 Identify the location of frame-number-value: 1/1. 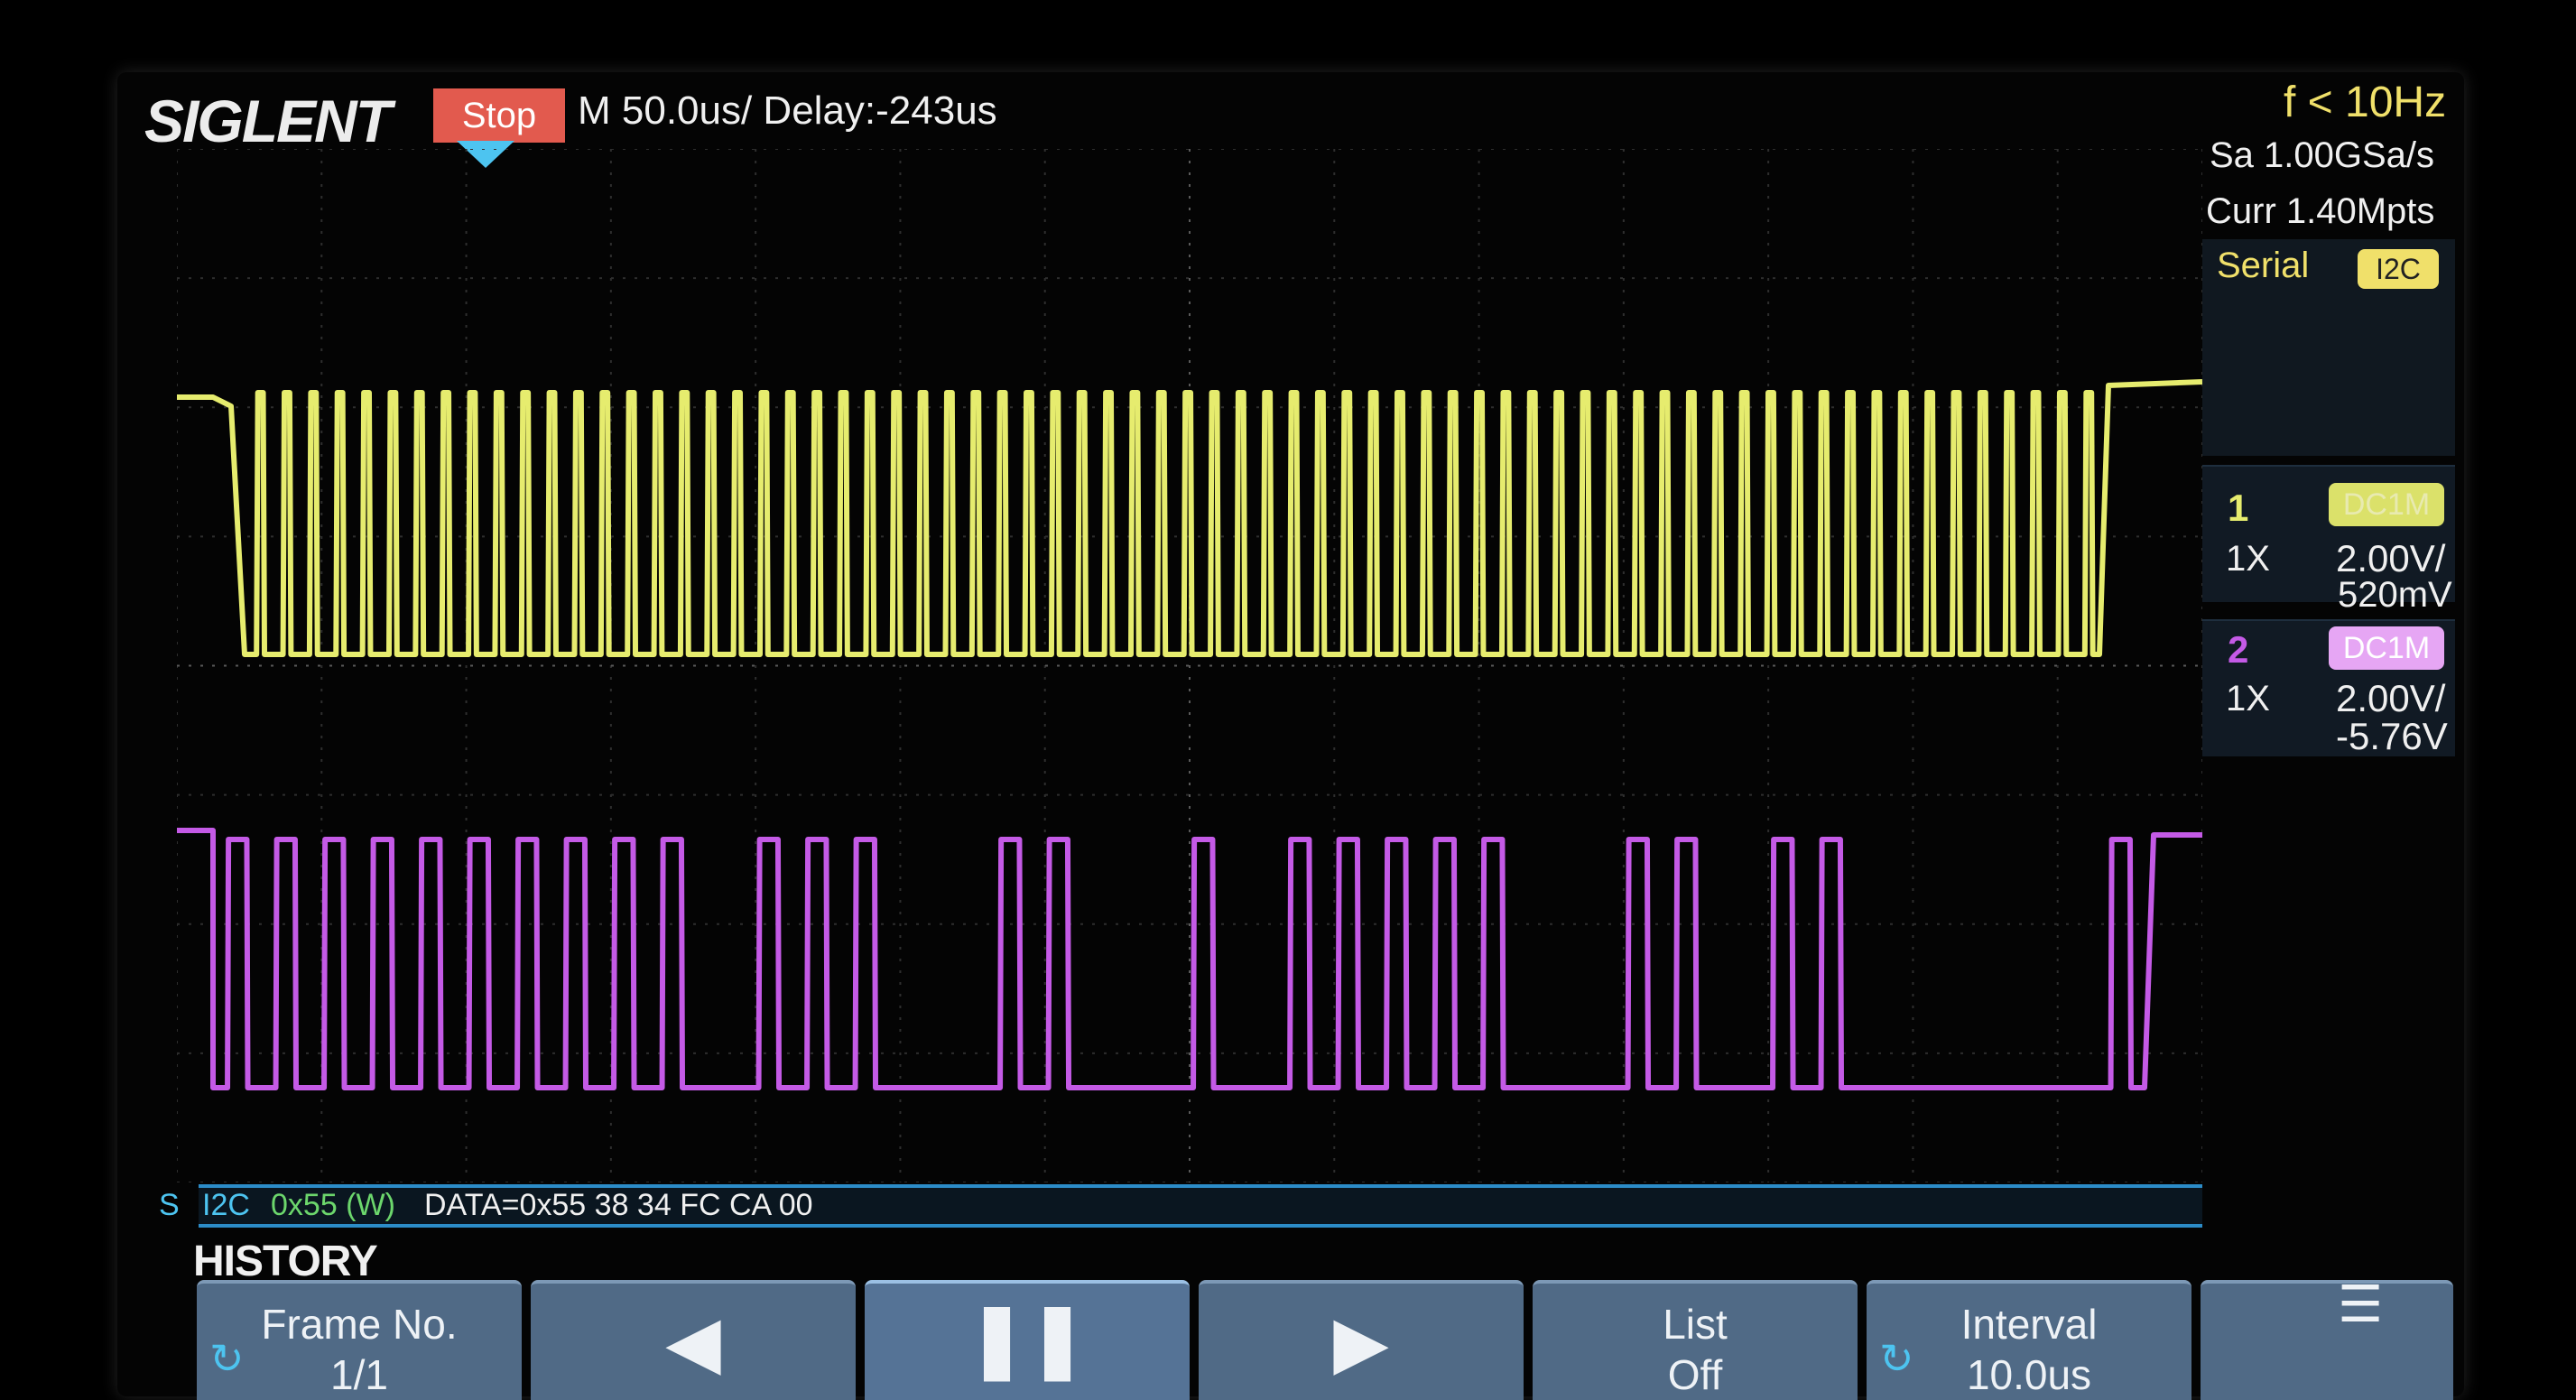
(359, 1374).